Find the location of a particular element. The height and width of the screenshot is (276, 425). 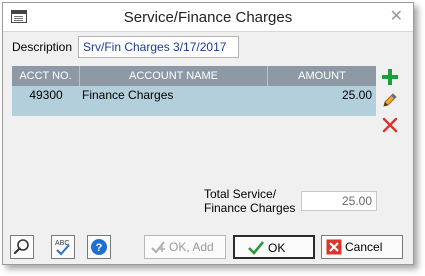

help-icon: ? is located at coordinates (99, 247).